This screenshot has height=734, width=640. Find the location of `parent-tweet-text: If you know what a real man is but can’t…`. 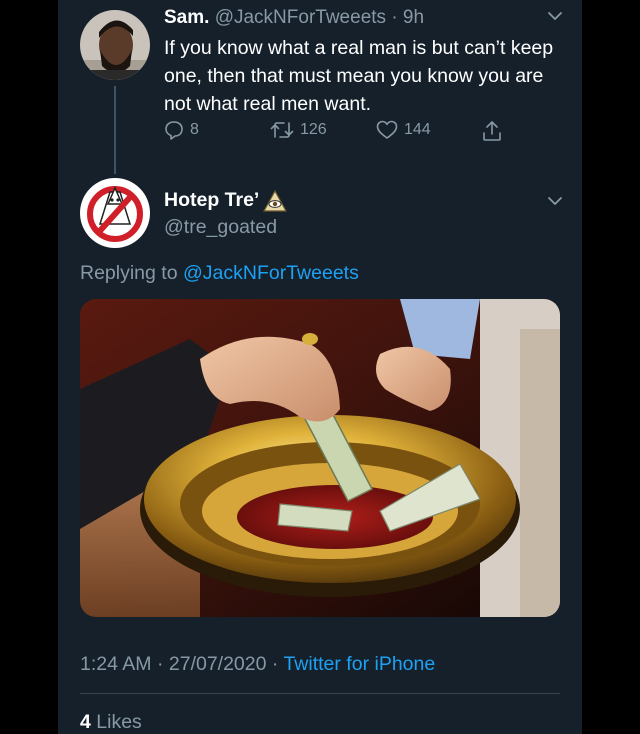

parent-tweet-text: If you know what a real man is but can’t… is located at coordinates (359, 76).